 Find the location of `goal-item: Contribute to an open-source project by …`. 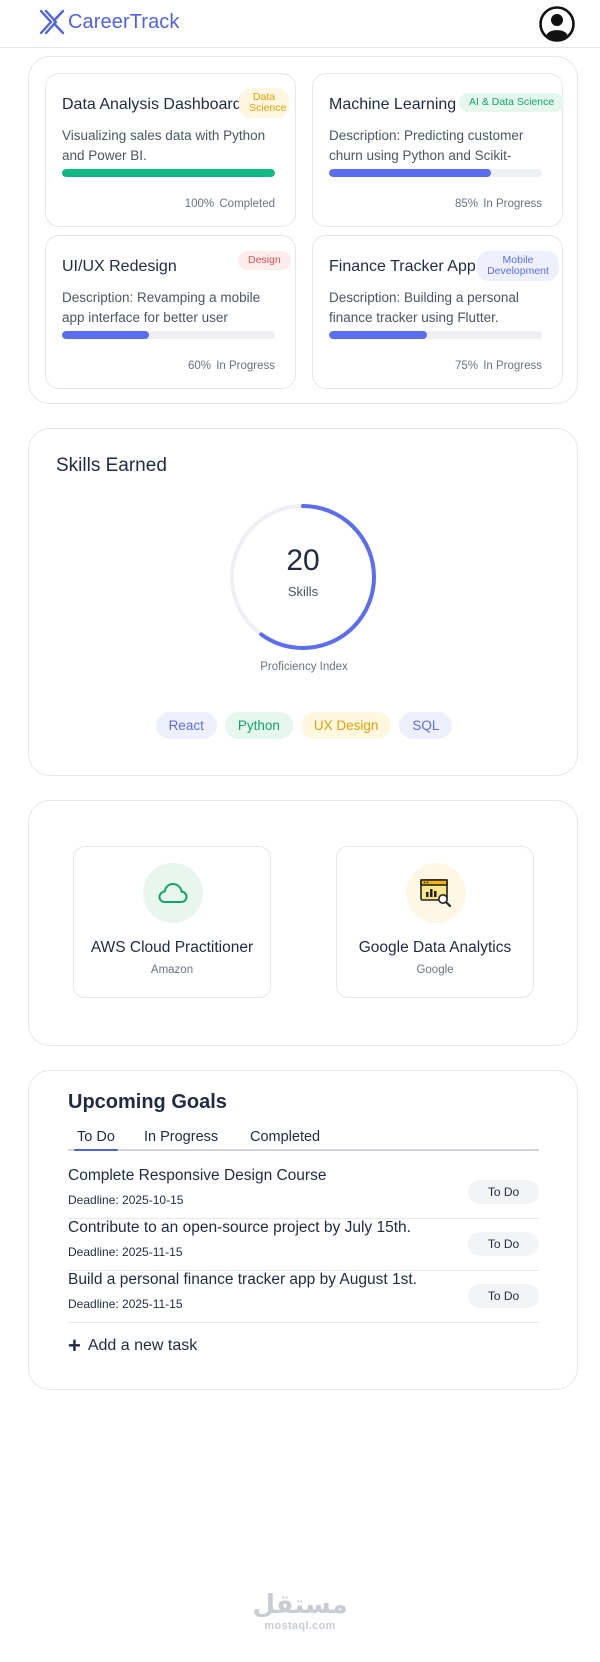

goal-item: Contribute to an open-source project by … is located at coordinates (303, 1245).